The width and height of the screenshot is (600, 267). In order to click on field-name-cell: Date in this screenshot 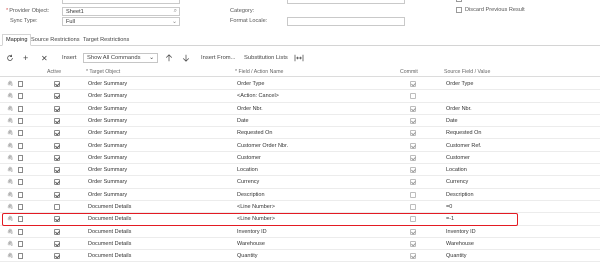, I will do `click(243, 121)`.